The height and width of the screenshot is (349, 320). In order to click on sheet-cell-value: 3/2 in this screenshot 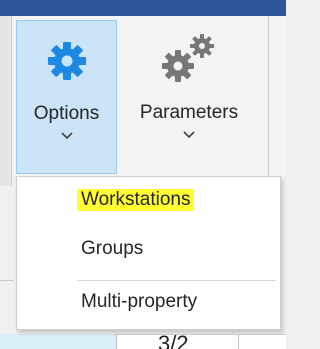, I will do `click(173, 340)`.